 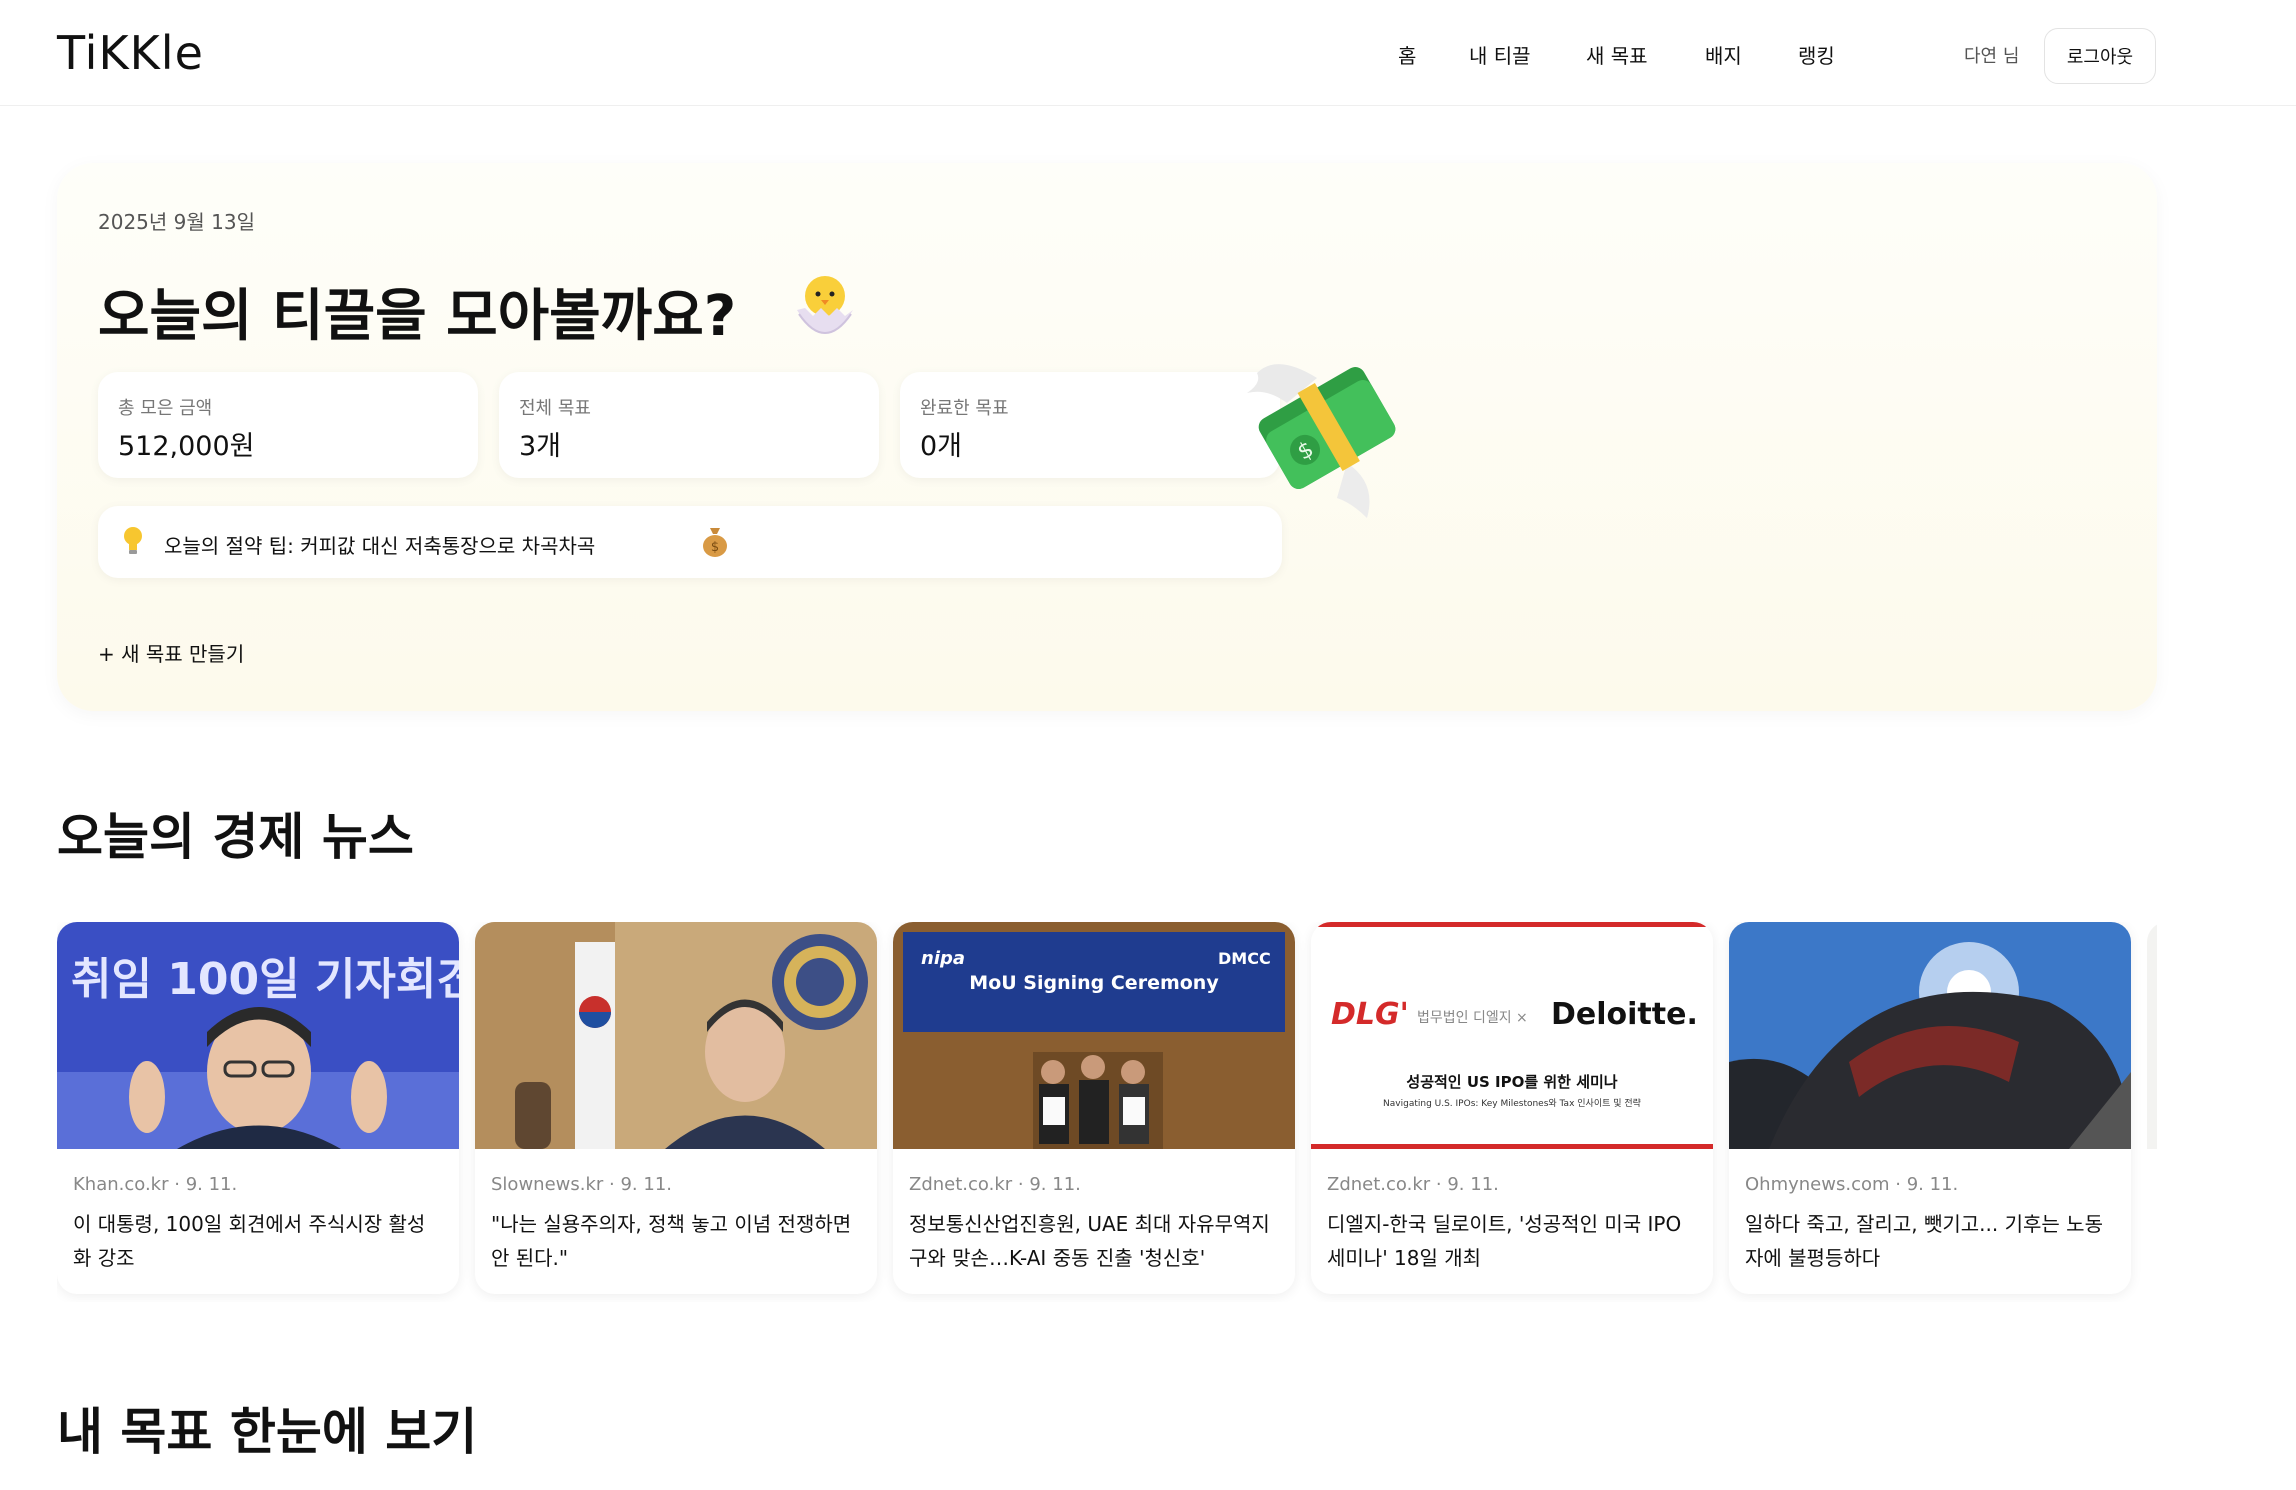 I want to click on saving-tip: 오늘의 절약 팁: 커피값 대신 저축통장으로 차곡차곡 $, so click(x=690, y=542).